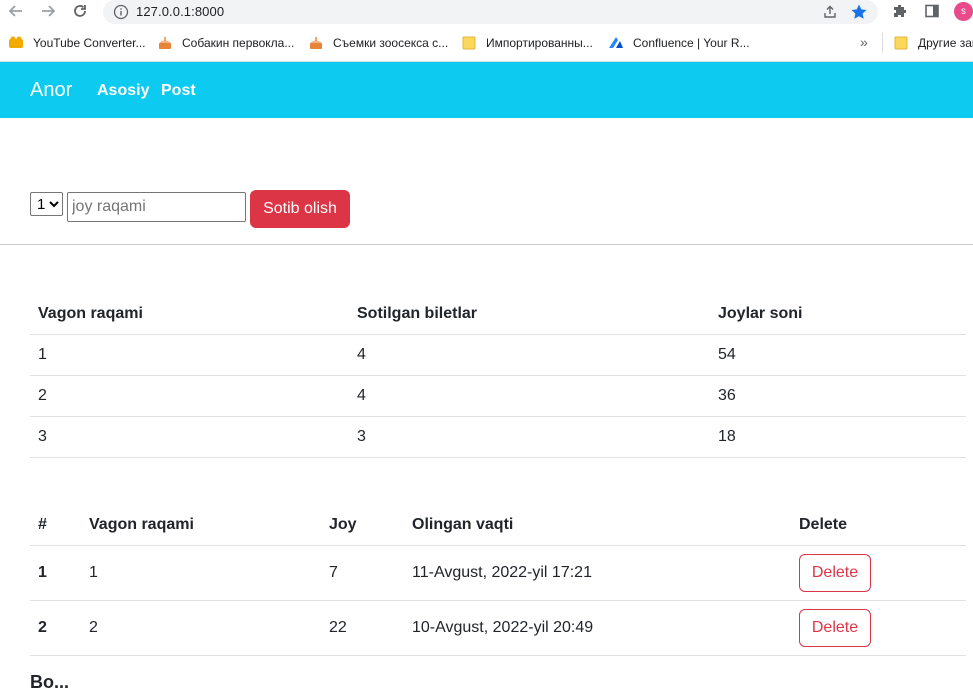 The height and width of the screenshot is (693, 973). Describe the element at coordinates (55, 525) in the screenshot. I see `column-header: #` at that location.